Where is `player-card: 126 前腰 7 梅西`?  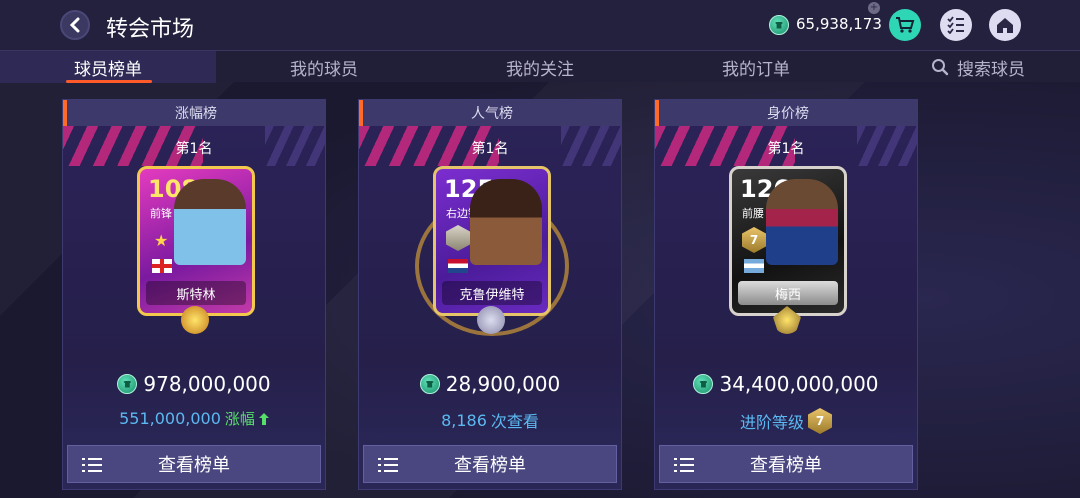
player-card: 126 前腰 7 梅西 is located at coordinates (788, 241).